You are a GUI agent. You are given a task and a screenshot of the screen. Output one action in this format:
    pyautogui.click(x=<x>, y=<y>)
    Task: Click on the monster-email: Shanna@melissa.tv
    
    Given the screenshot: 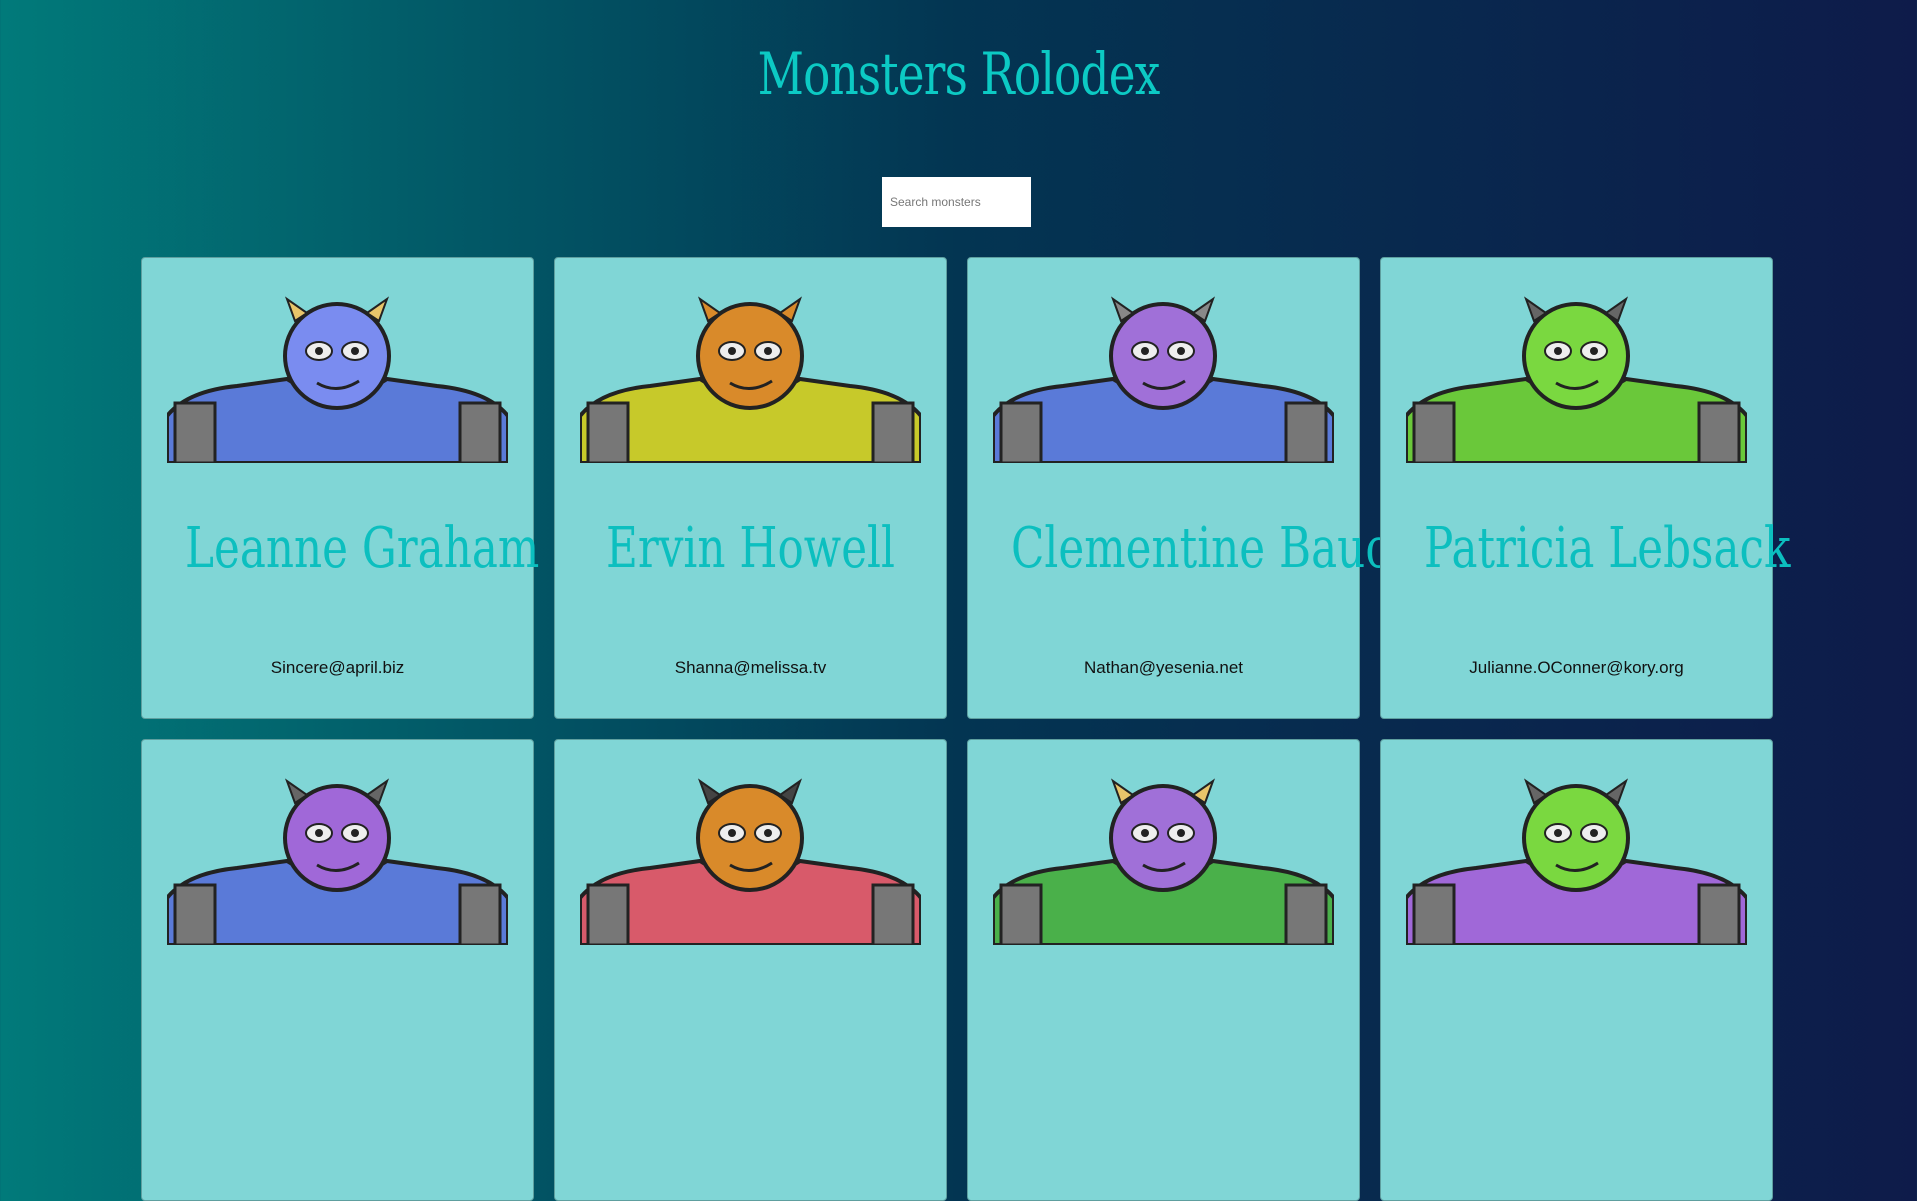 What is the action you would take?
    pyautogui.click(x=750, y=667)
    